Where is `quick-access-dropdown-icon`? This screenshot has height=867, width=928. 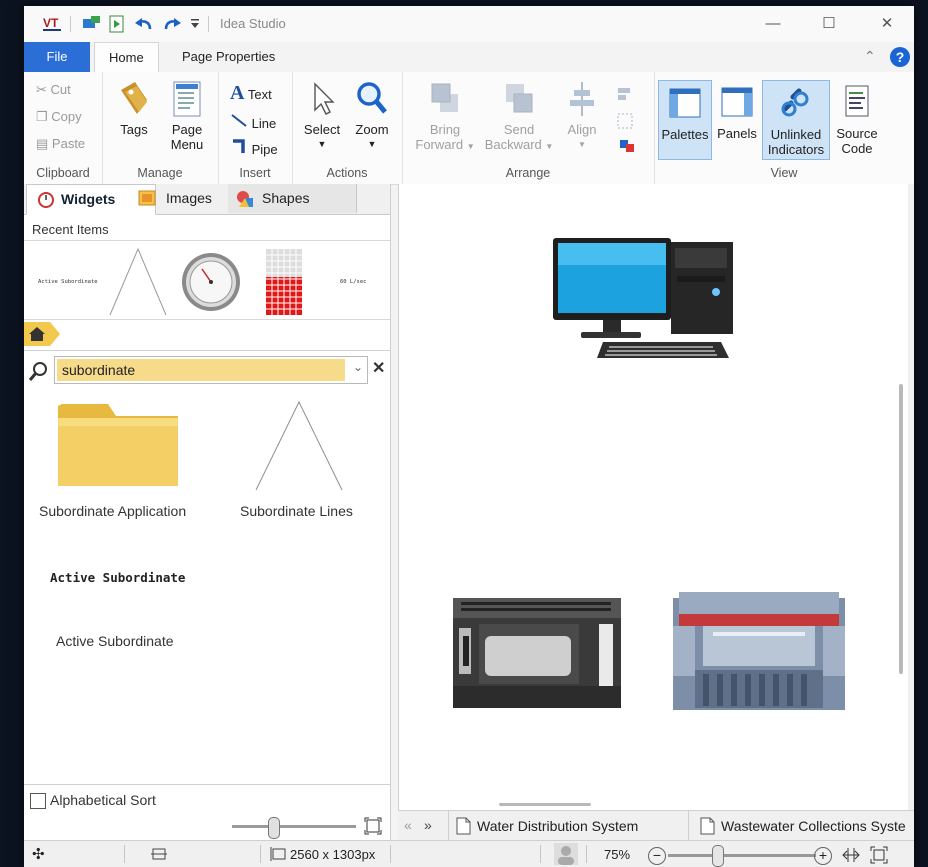
quick-access-dropdown-icon is located at coordinates (195, 24).